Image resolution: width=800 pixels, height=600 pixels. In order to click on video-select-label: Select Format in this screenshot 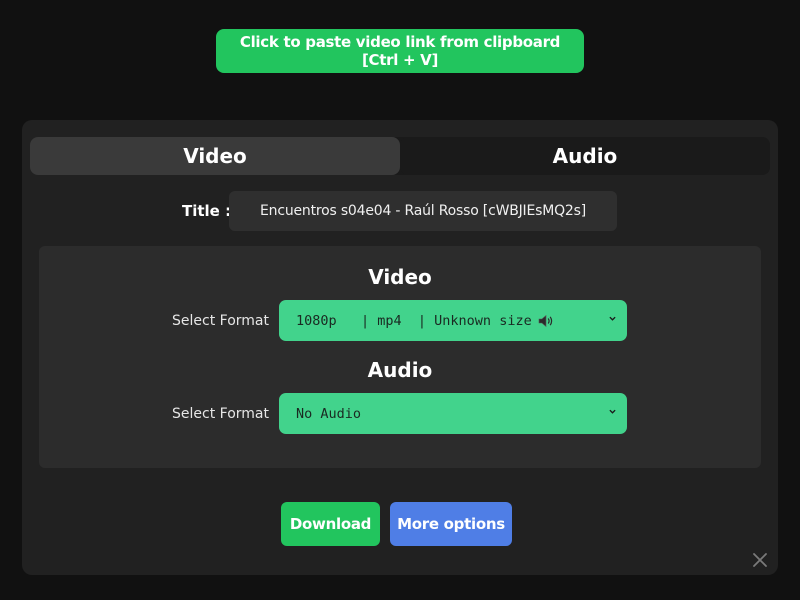, I will do `click(220, 321)`.